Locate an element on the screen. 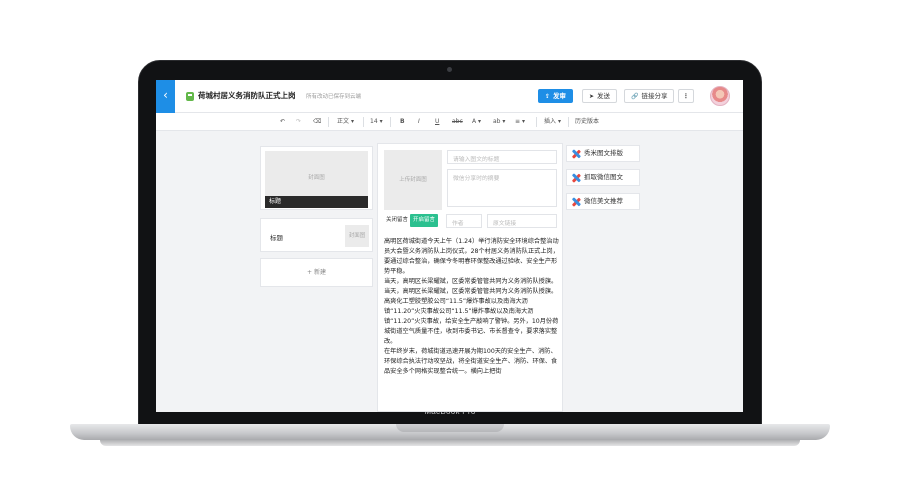  avatar is located at coordinates (720, 96).